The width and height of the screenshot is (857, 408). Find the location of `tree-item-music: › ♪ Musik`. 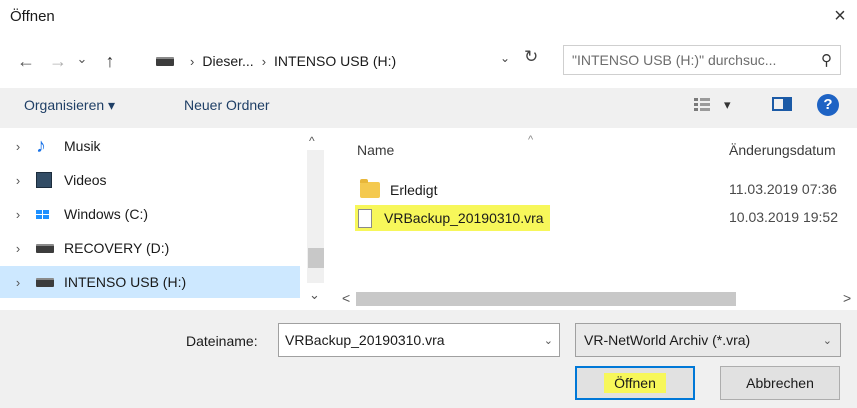

tree-item-music: › ♪ Musik is located at coordinates (150, 146).